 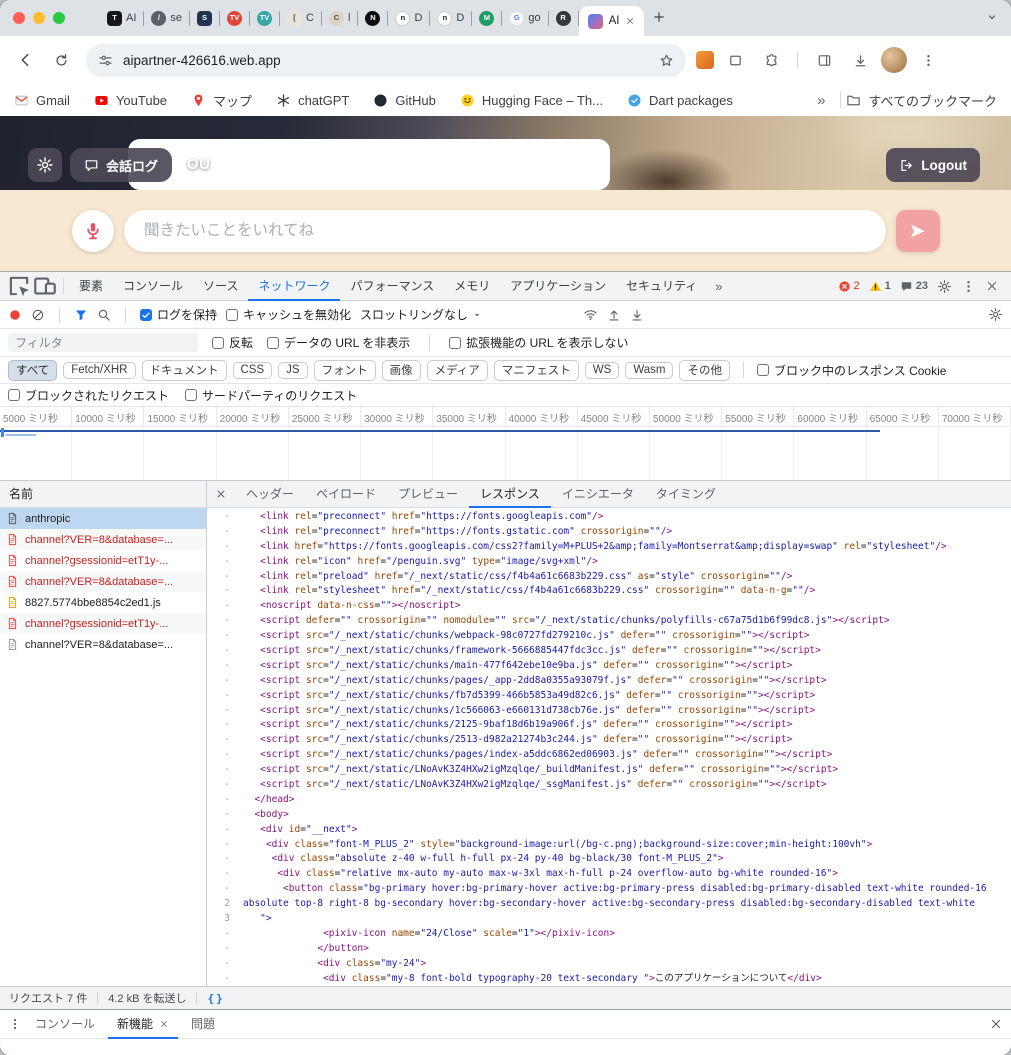 I want to click on filter-chip: メディア, so click(x=457, y=370).